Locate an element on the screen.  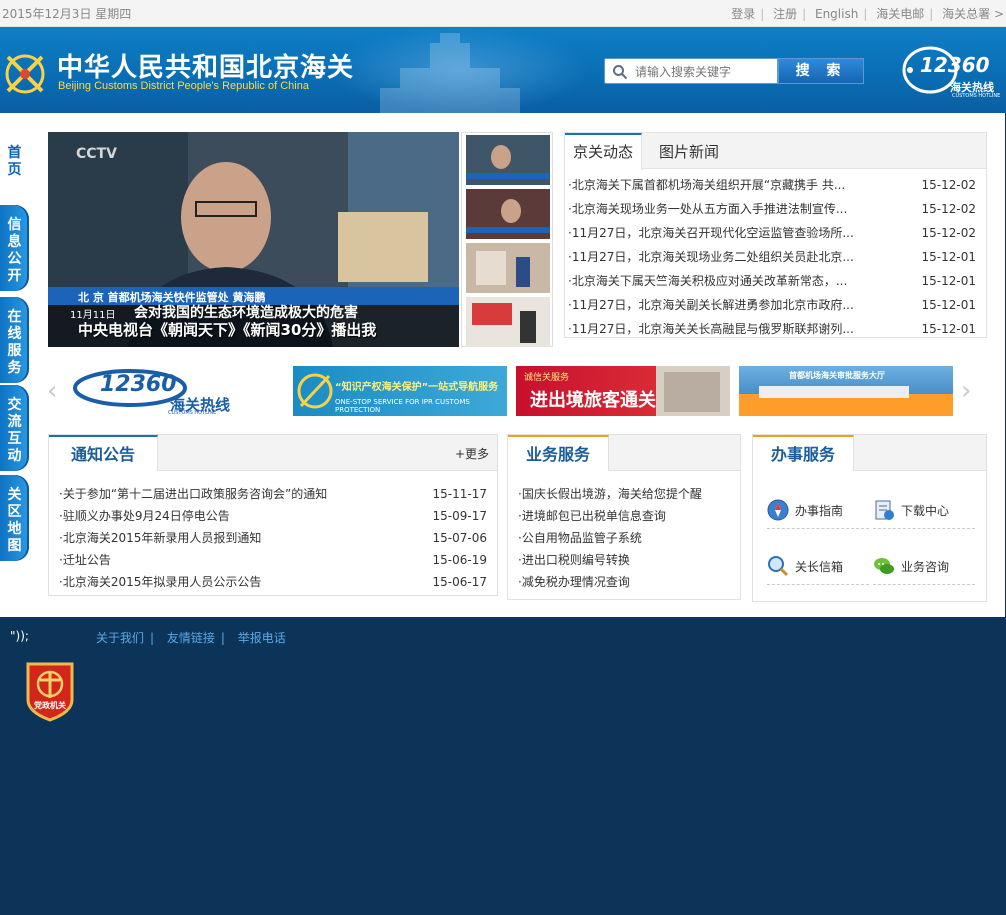
list-item: ·北京海关2015年新录用人员报到通知 15-07-06 is located at coordinates (273, 538).